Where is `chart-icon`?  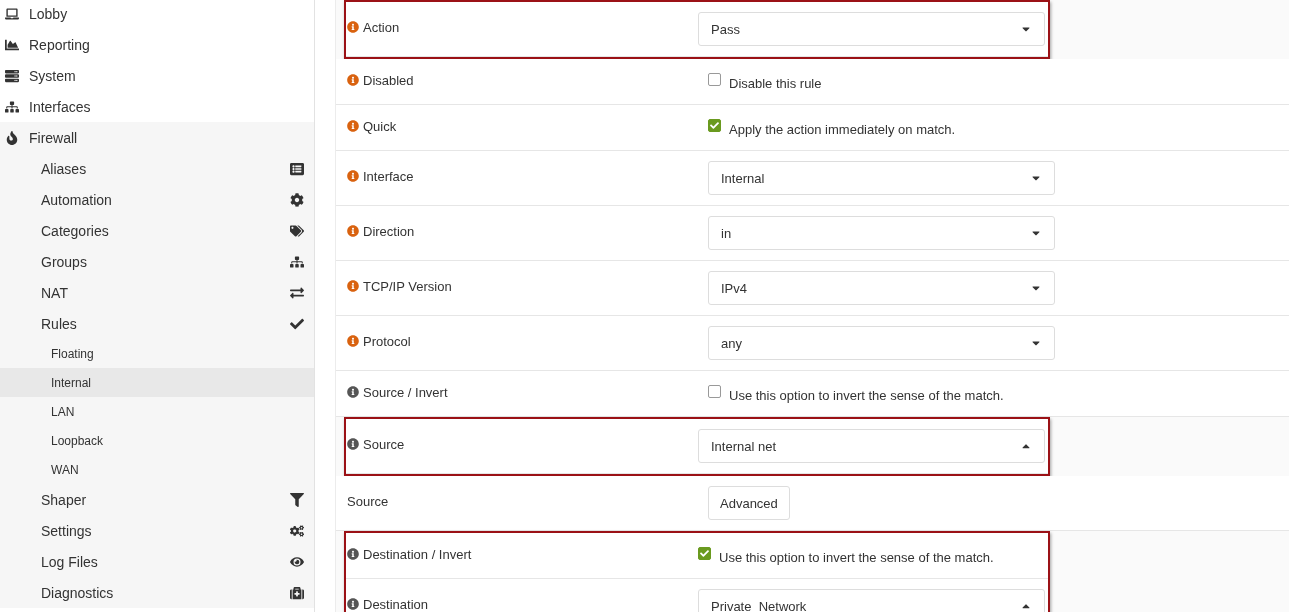
chart-icon is located at coordinates (12, 44).